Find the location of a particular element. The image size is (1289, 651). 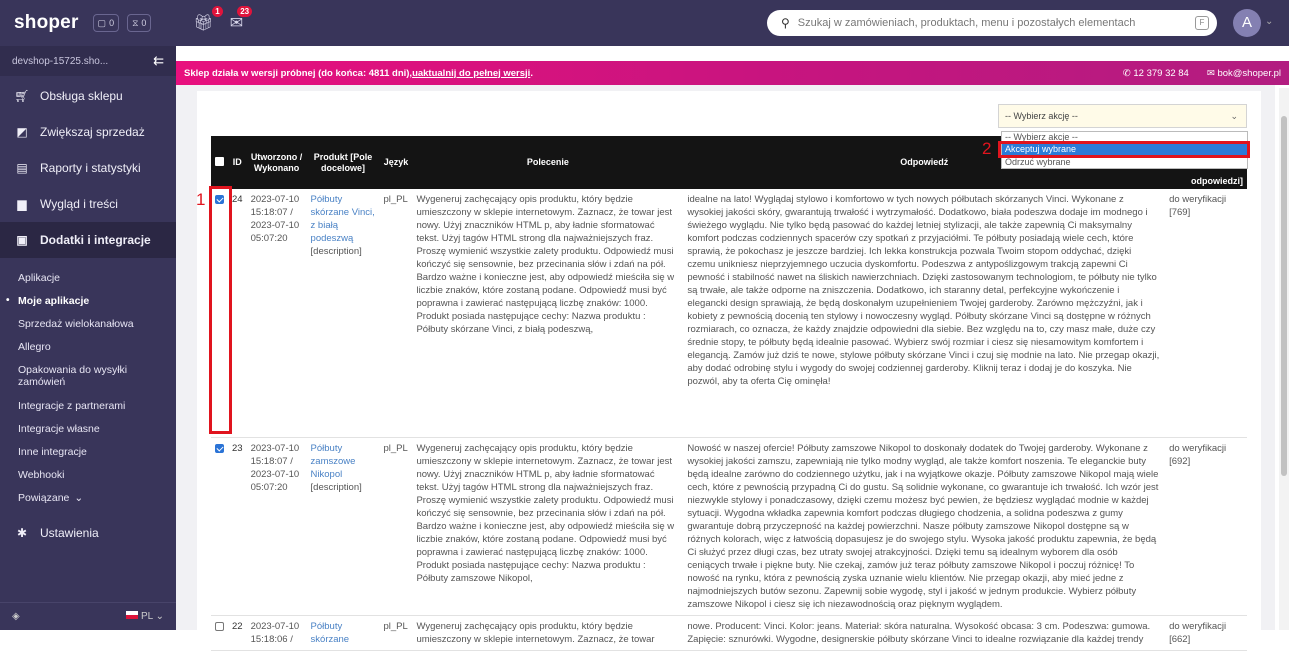

phone-icon: ✆ is located at coordinates (1128, 73).